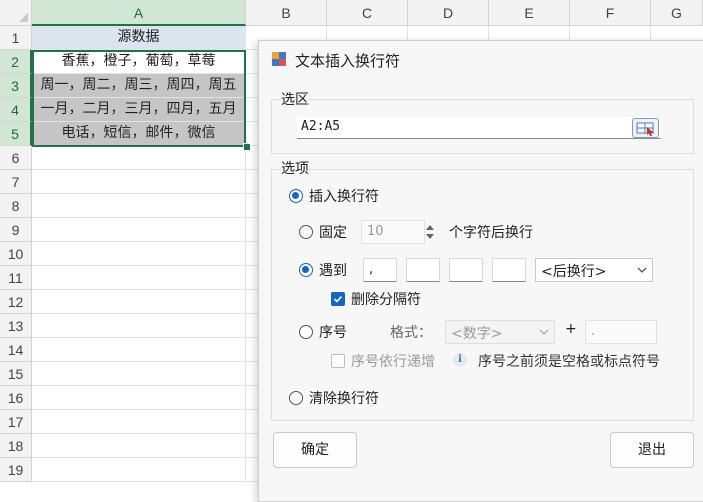  What do you see at coordinates (16, 326) in the screenshot?
I see `row-header-13: 13` at bounding box center [16, 326].